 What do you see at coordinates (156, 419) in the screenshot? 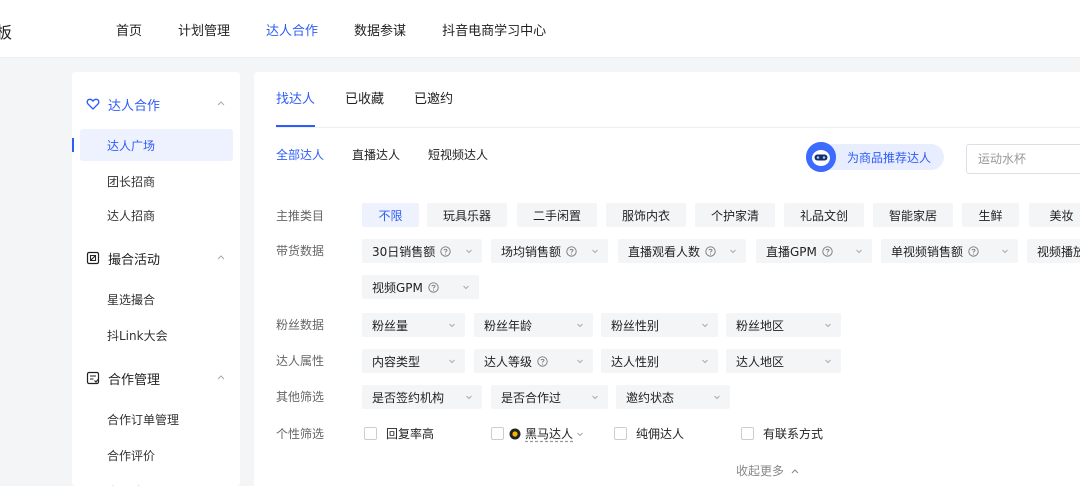
I see `sidebar-item-order-management: 合作订单管理` at bounding box center [156, 419].